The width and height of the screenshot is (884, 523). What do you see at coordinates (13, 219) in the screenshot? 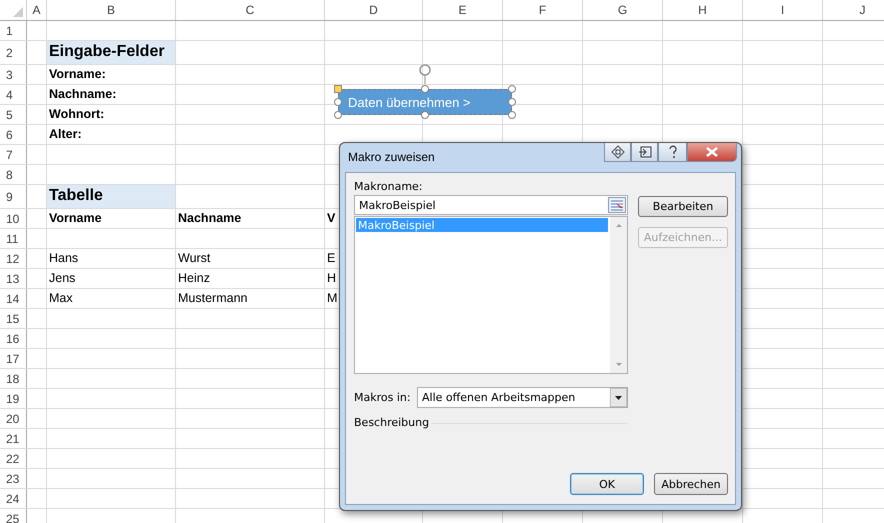
I see `row-header: 10` at bounding box center [13, 219].